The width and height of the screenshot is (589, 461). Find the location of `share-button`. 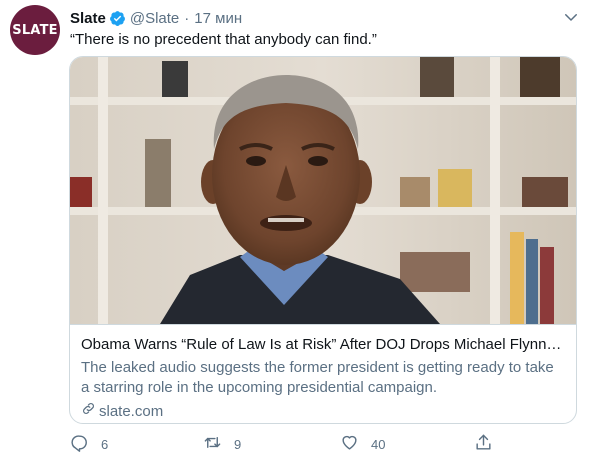

share-button is located at coordinates (483, 444).